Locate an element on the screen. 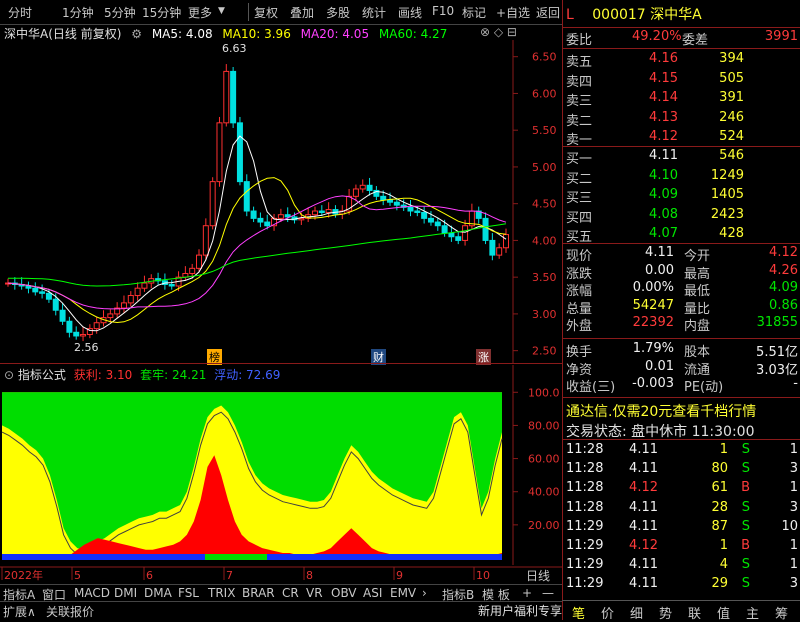 The width and height of the screenshot is (800, 622). tab-timeshare: 分时 is located at coordinates (20, 12).